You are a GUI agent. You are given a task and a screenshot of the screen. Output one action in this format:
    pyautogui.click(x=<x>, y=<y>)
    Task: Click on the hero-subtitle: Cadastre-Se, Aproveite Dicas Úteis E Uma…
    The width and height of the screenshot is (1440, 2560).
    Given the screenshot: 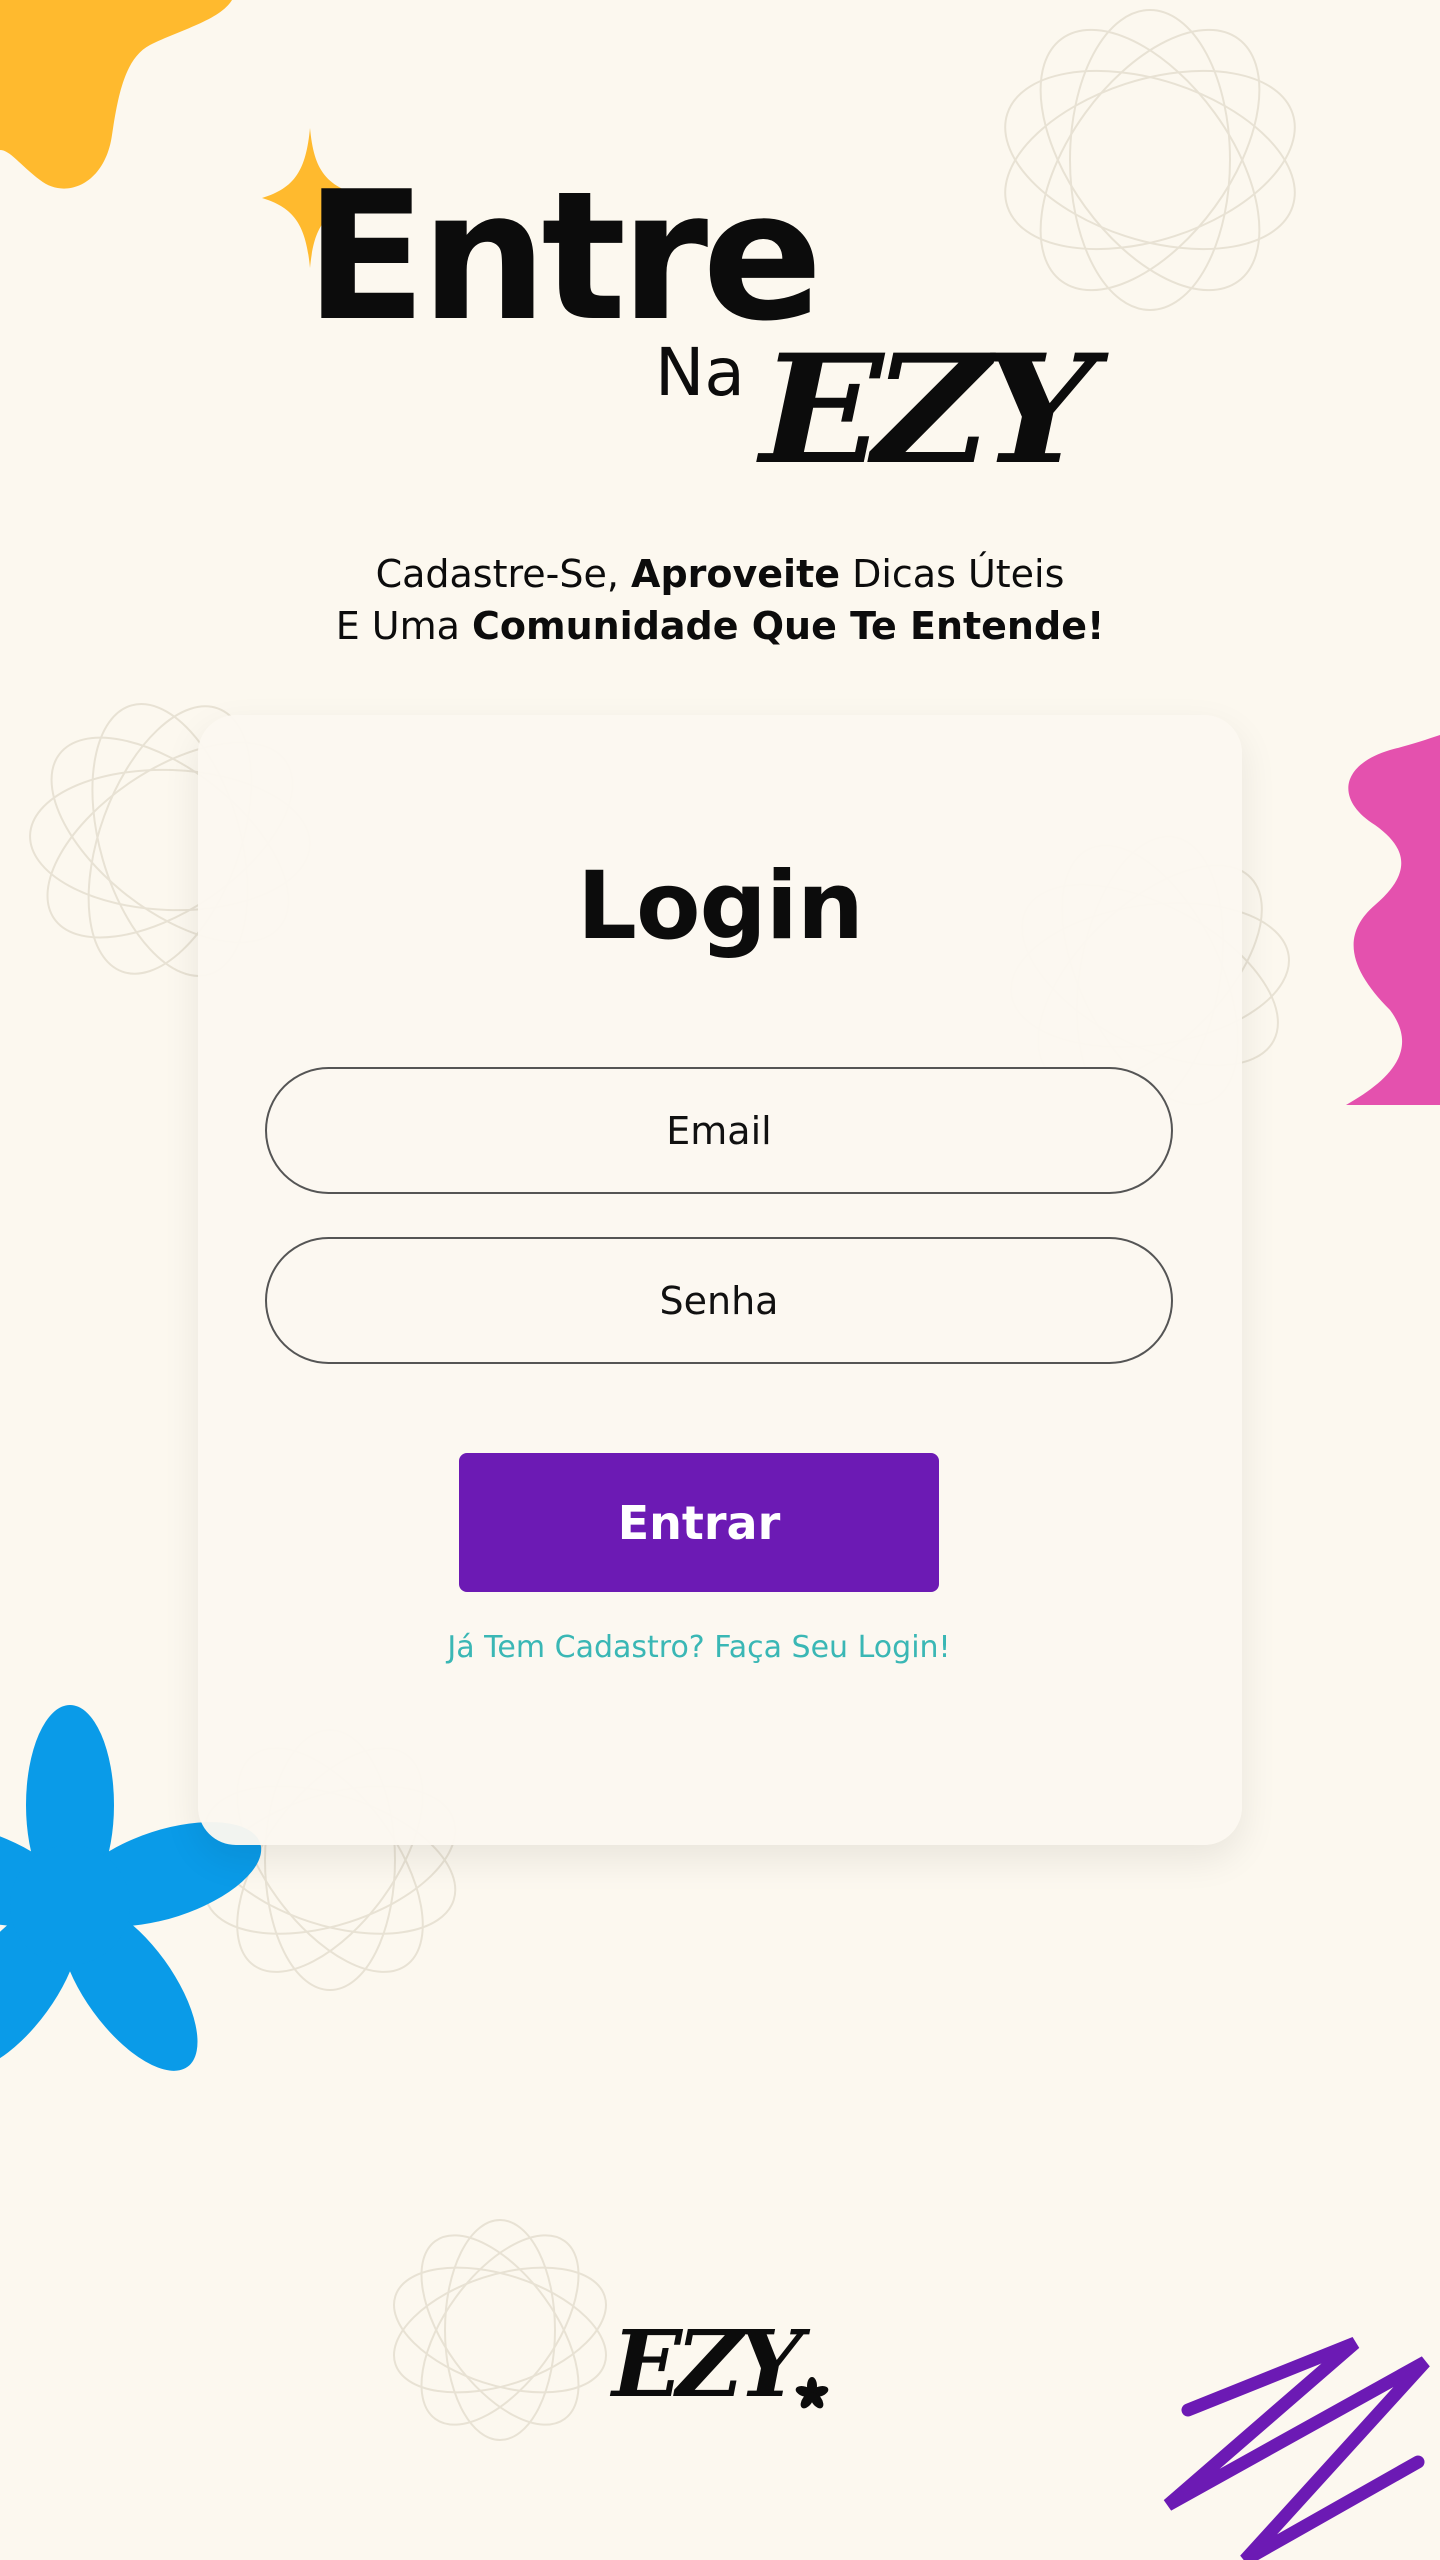 What is the action you would take?
    pyautogui.click(x=720, y=600)
    